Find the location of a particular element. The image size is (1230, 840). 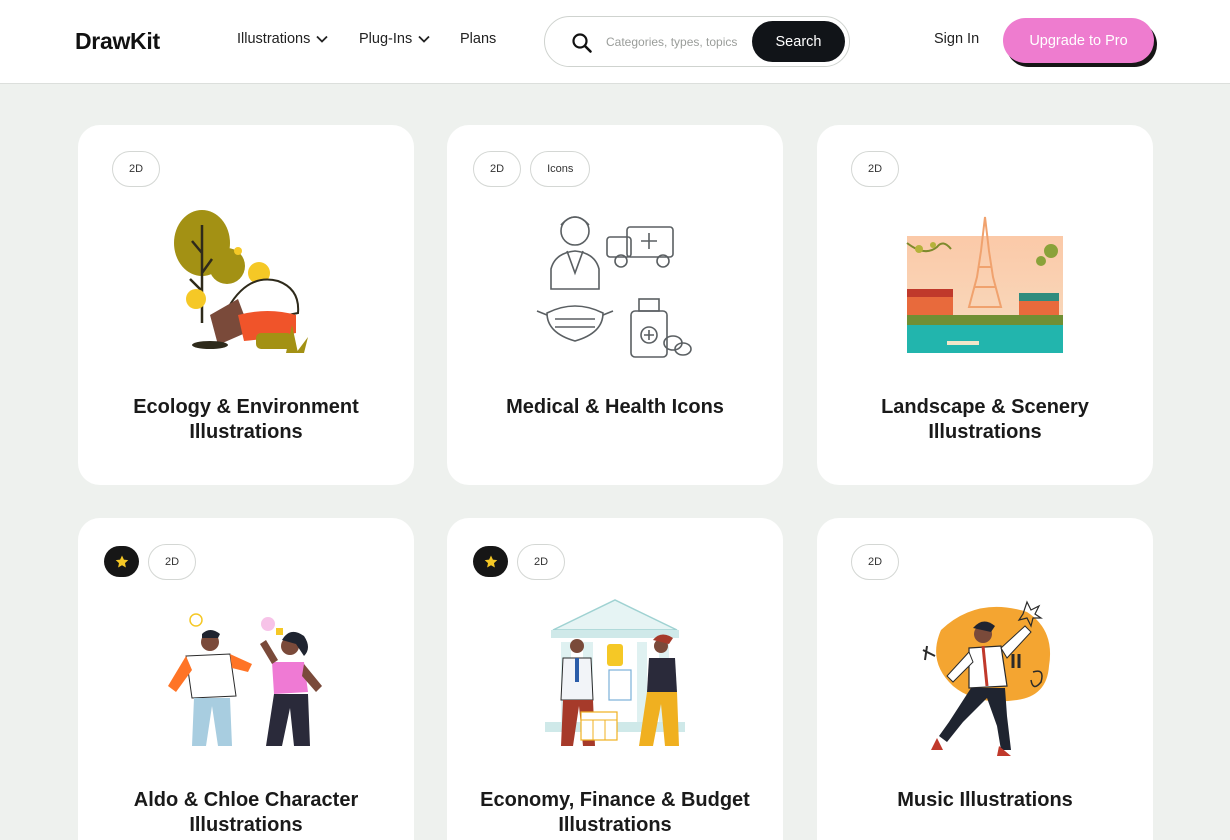

upgrade-button-wrapper: Upgrade to Pro is located at coordinates (1080, 42).